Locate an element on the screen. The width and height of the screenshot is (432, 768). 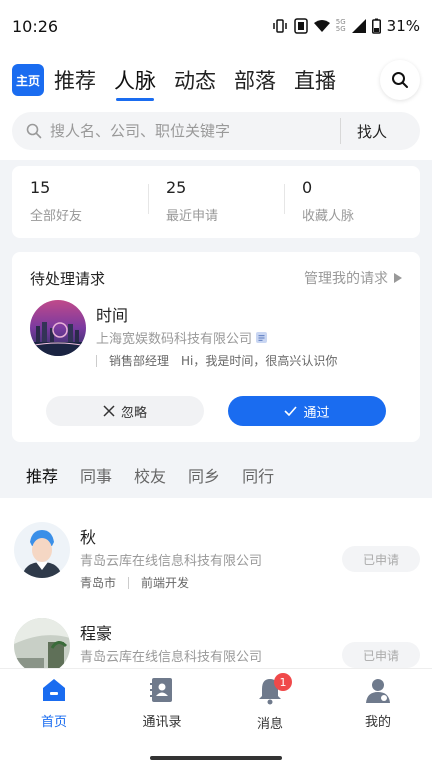
search-box: 找人 is located at coordinates (216, 131).